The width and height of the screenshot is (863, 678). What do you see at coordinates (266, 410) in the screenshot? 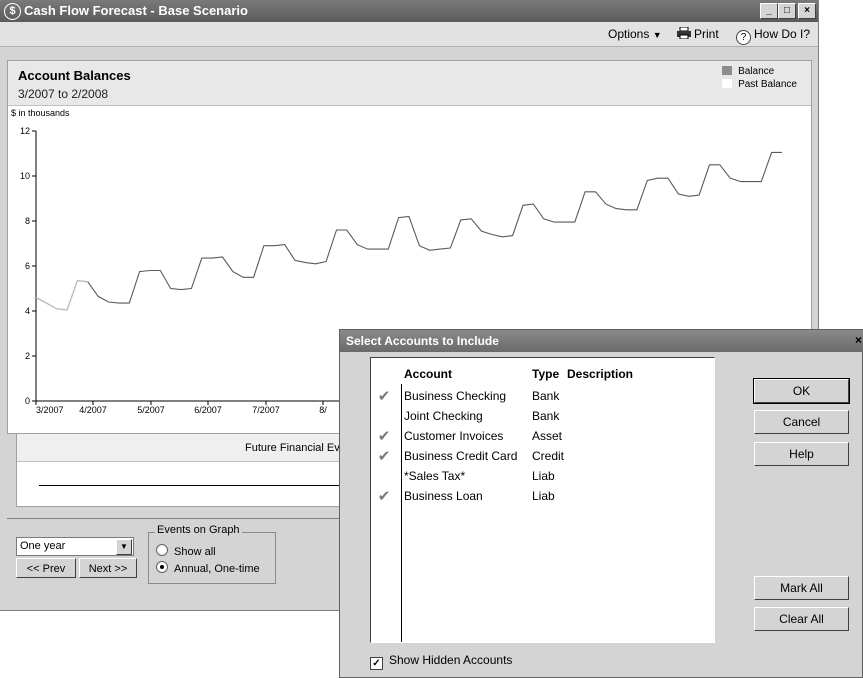
I see `x-tick-label: 7/2007` at bounding box center [266, 410].